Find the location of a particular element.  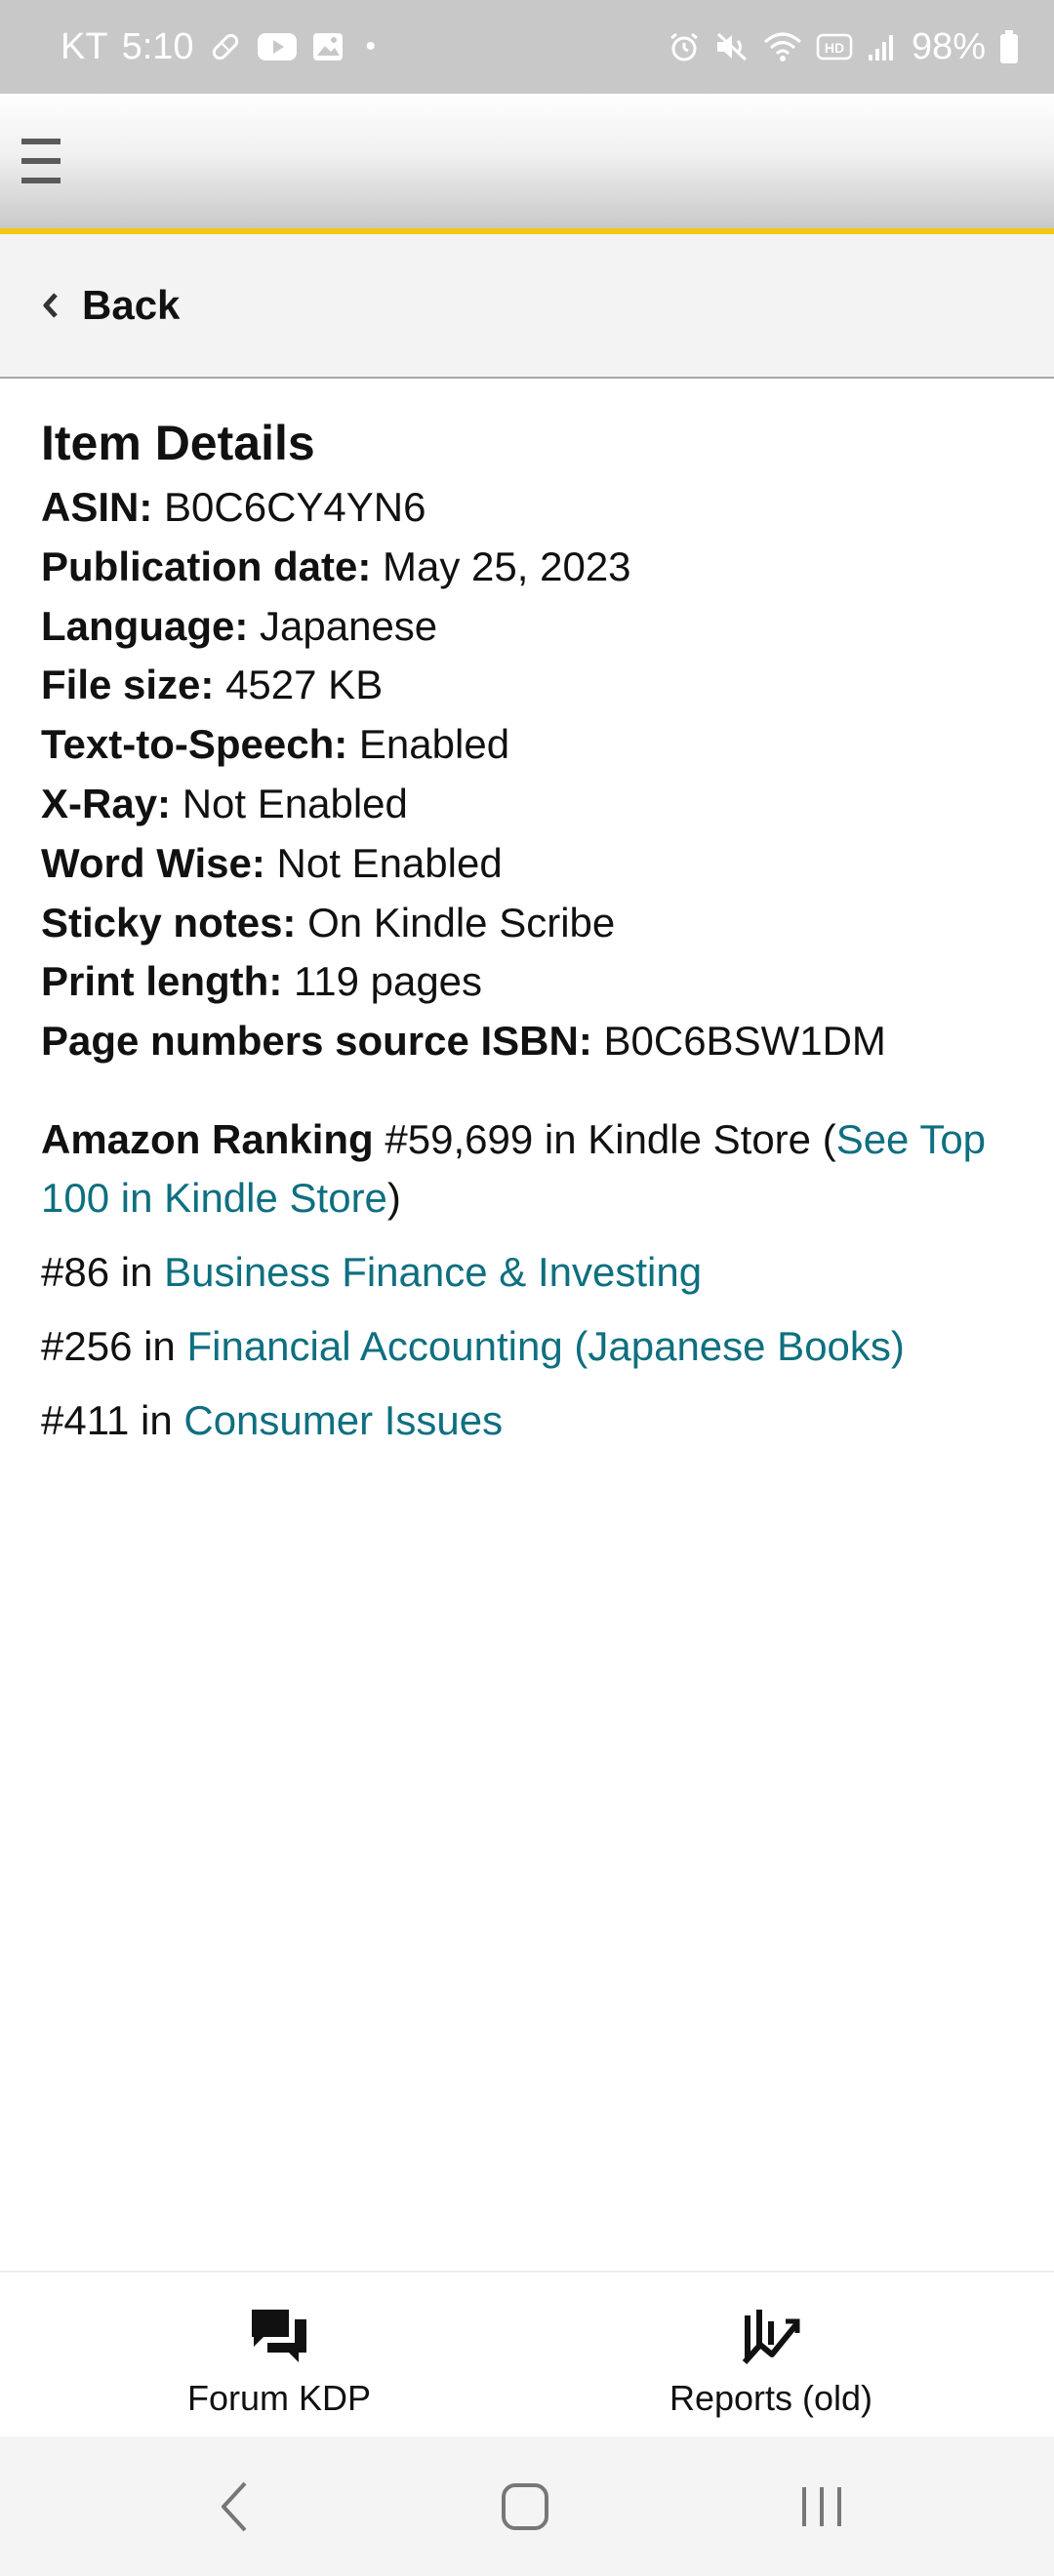

signal-icon is located at coordinates (882, 46).